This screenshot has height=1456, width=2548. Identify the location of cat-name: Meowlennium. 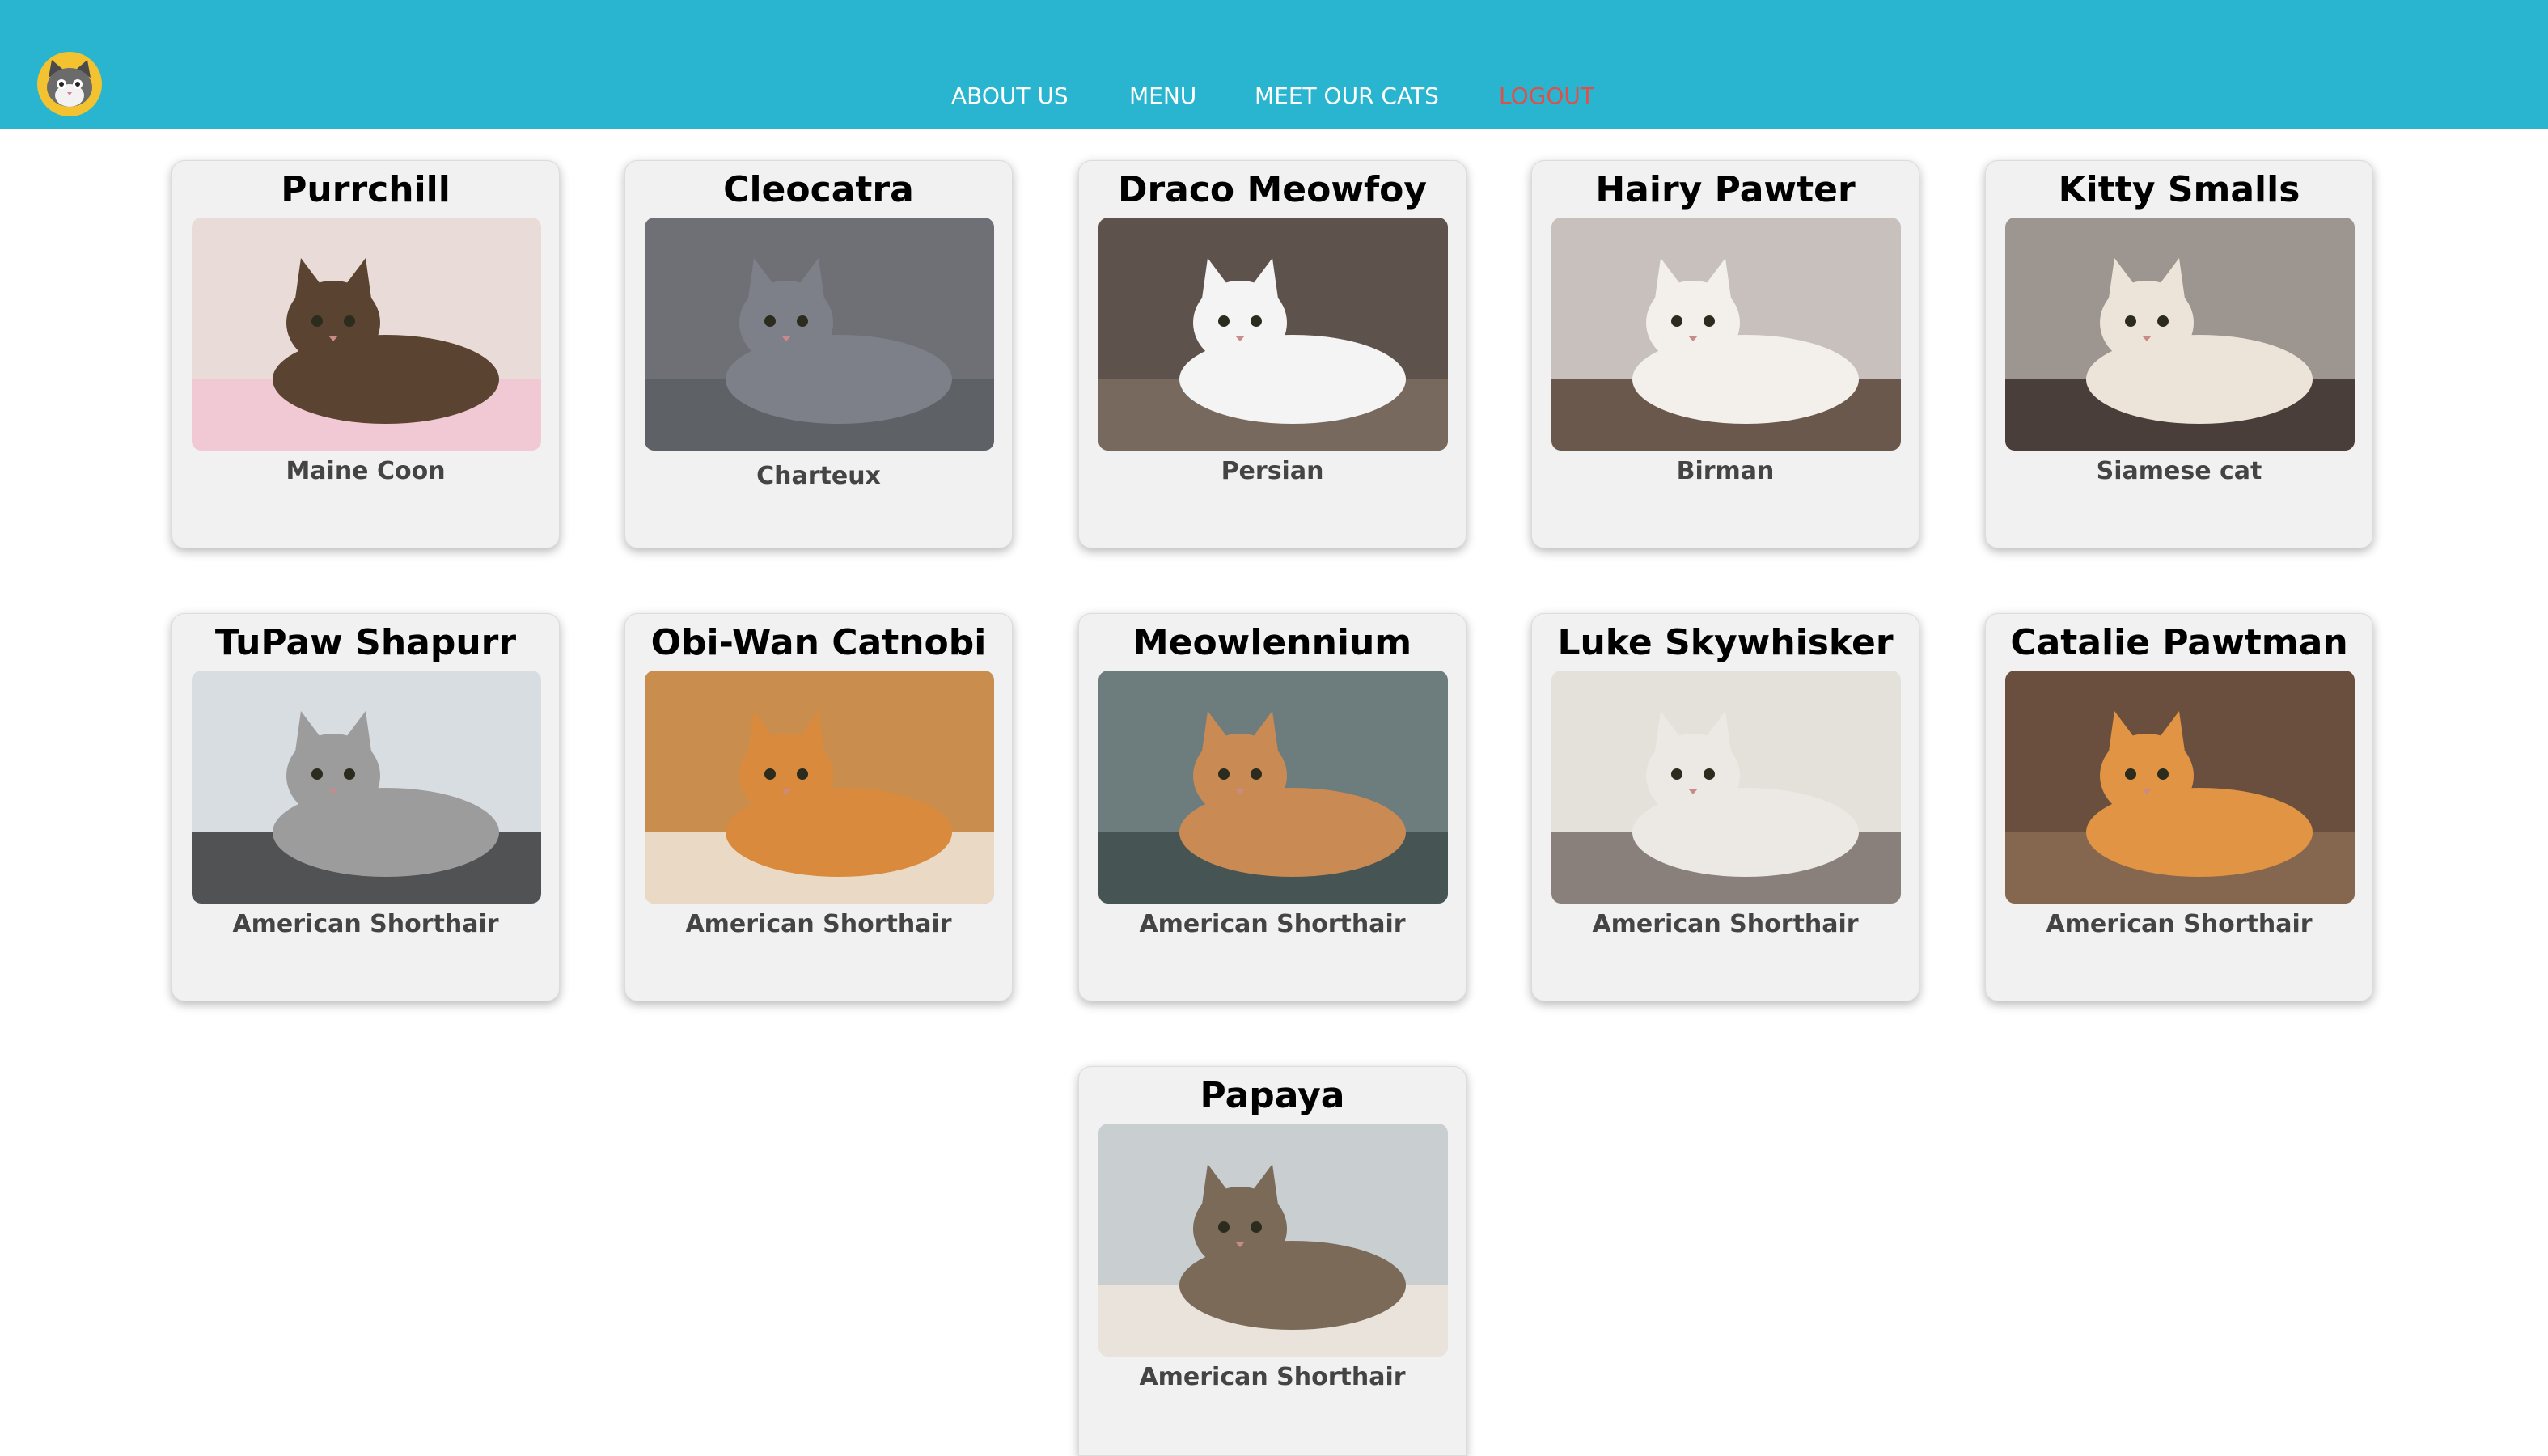
(1272, 642).